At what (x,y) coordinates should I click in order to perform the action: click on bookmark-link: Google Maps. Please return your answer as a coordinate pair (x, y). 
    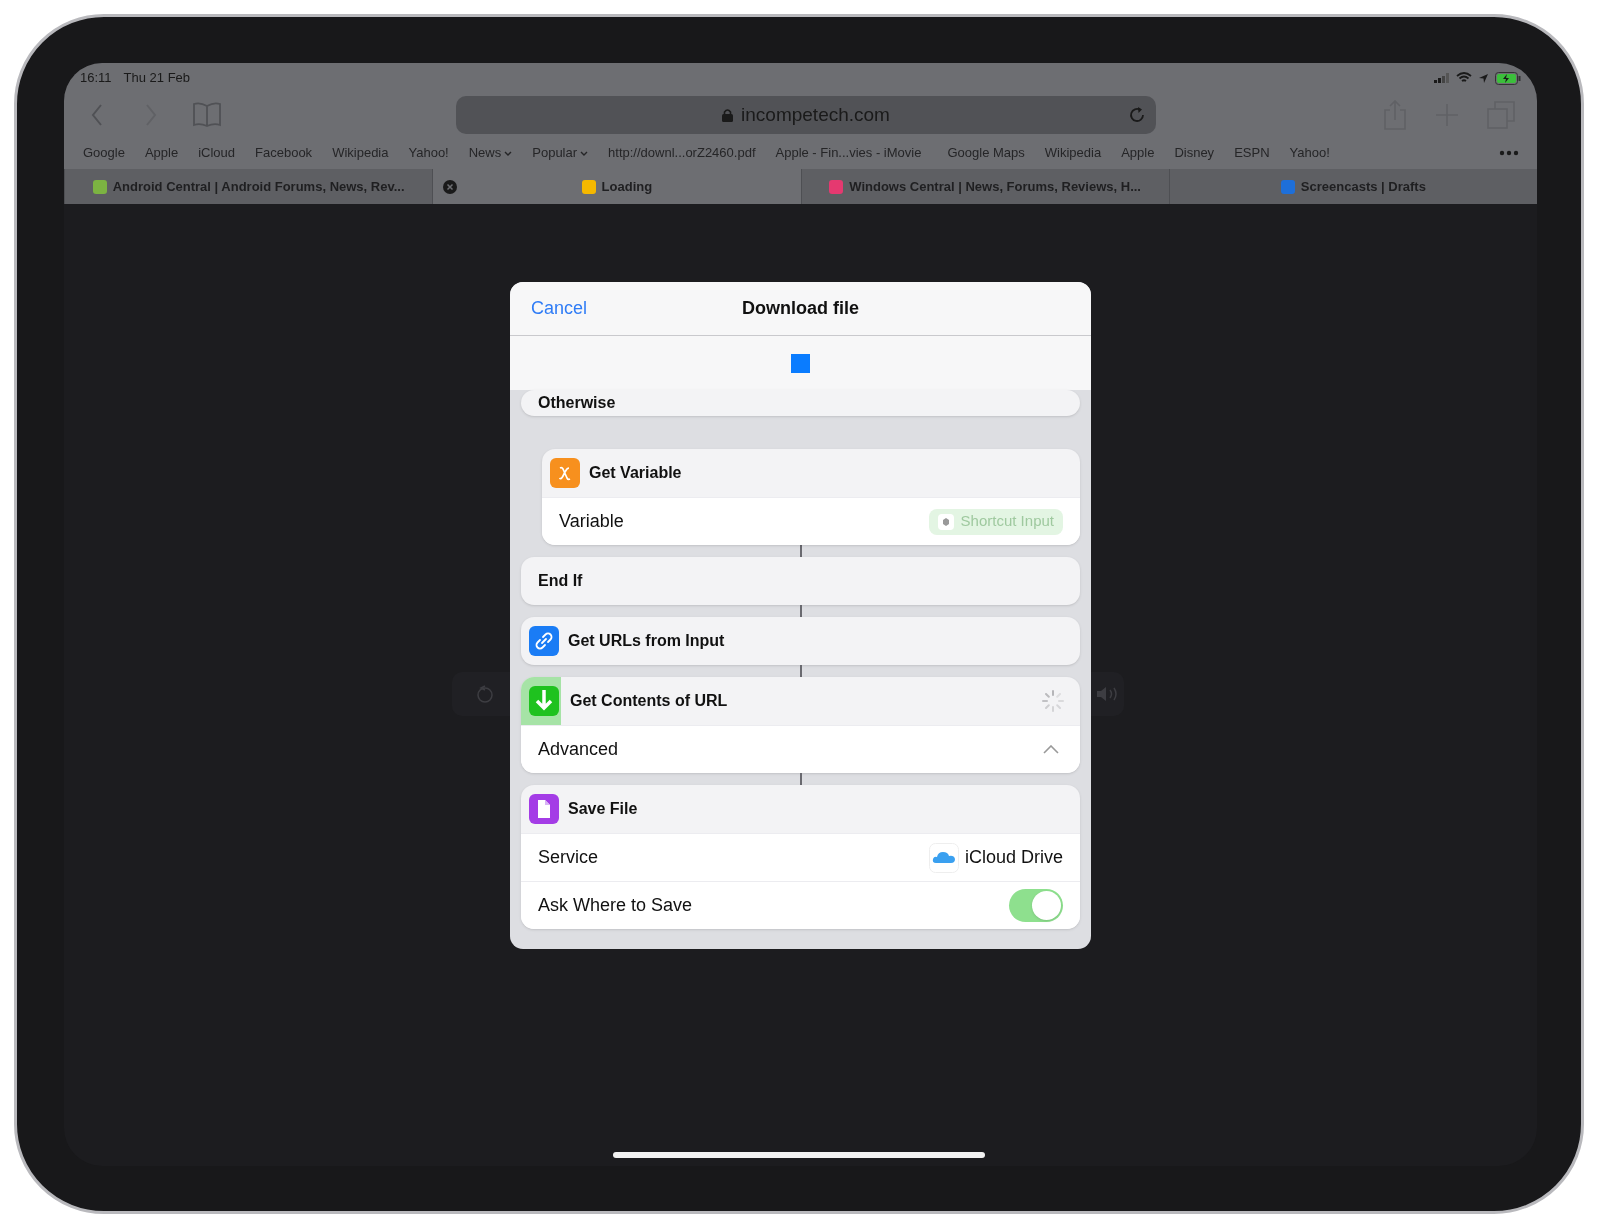
    Looking at the image, I should click on (986, 153).